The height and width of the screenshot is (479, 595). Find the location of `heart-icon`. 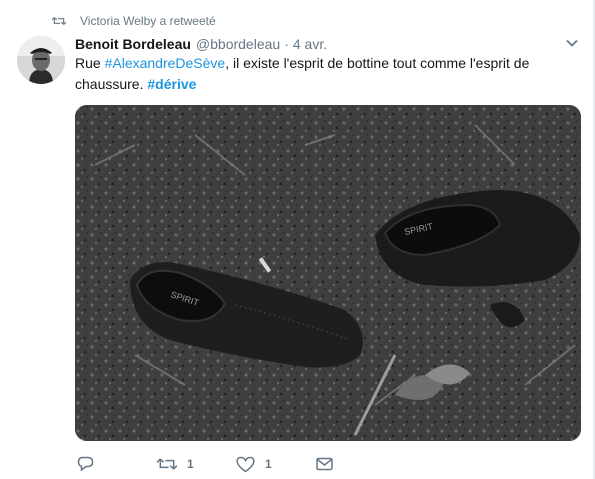

heart-icon is located at coordinates (245, 464).